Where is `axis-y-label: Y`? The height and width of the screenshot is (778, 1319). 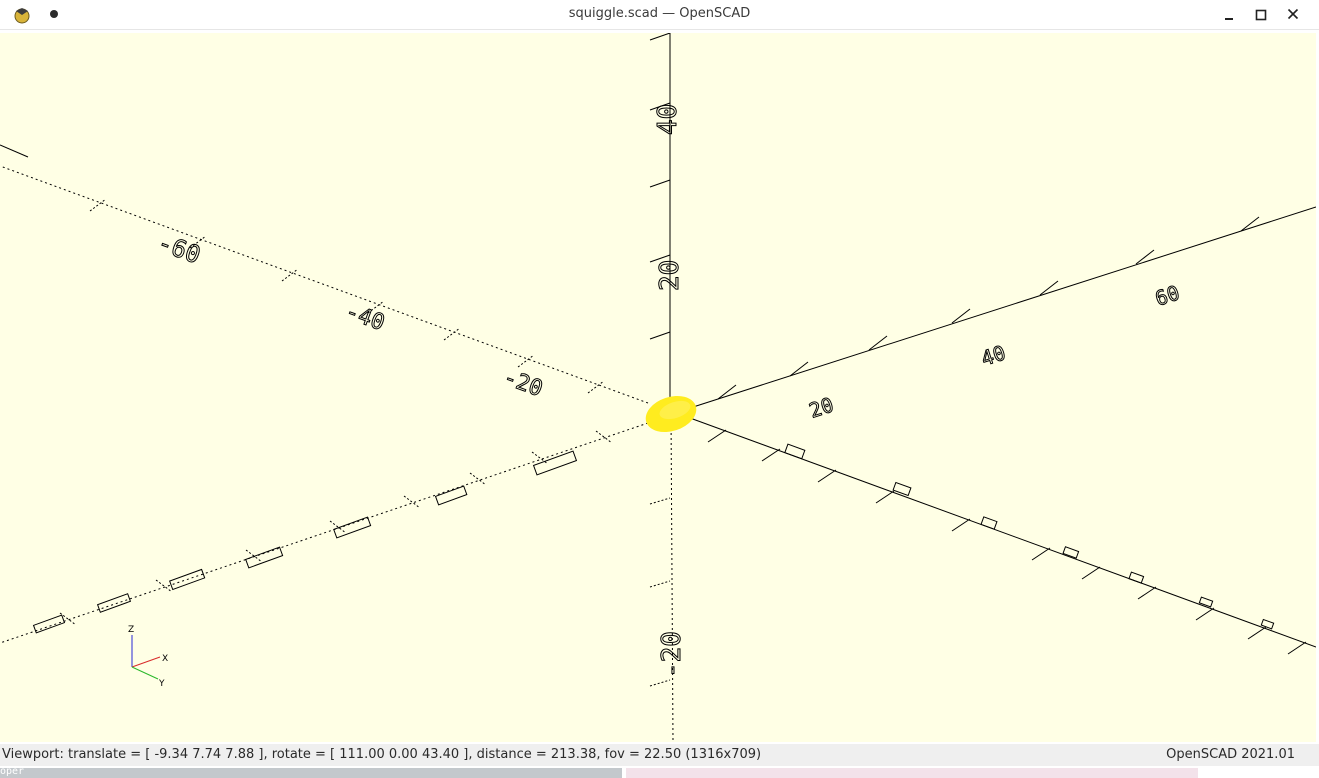 axis-y-label: Y is located at coordinates (161, 684).